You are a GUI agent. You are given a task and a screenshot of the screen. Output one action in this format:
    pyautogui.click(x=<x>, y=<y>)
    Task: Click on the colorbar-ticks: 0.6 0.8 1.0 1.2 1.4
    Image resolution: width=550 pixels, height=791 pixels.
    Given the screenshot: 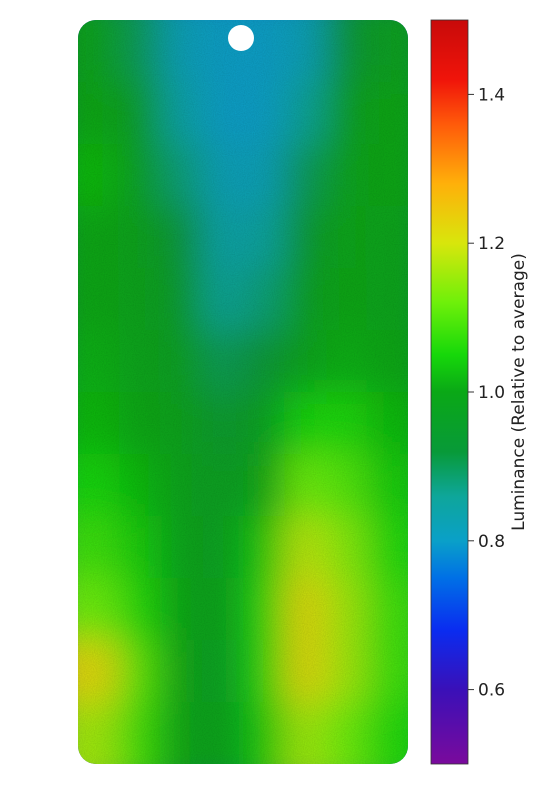 What is the action you would take?
    pyautogui.click(x=486, y=393)
    